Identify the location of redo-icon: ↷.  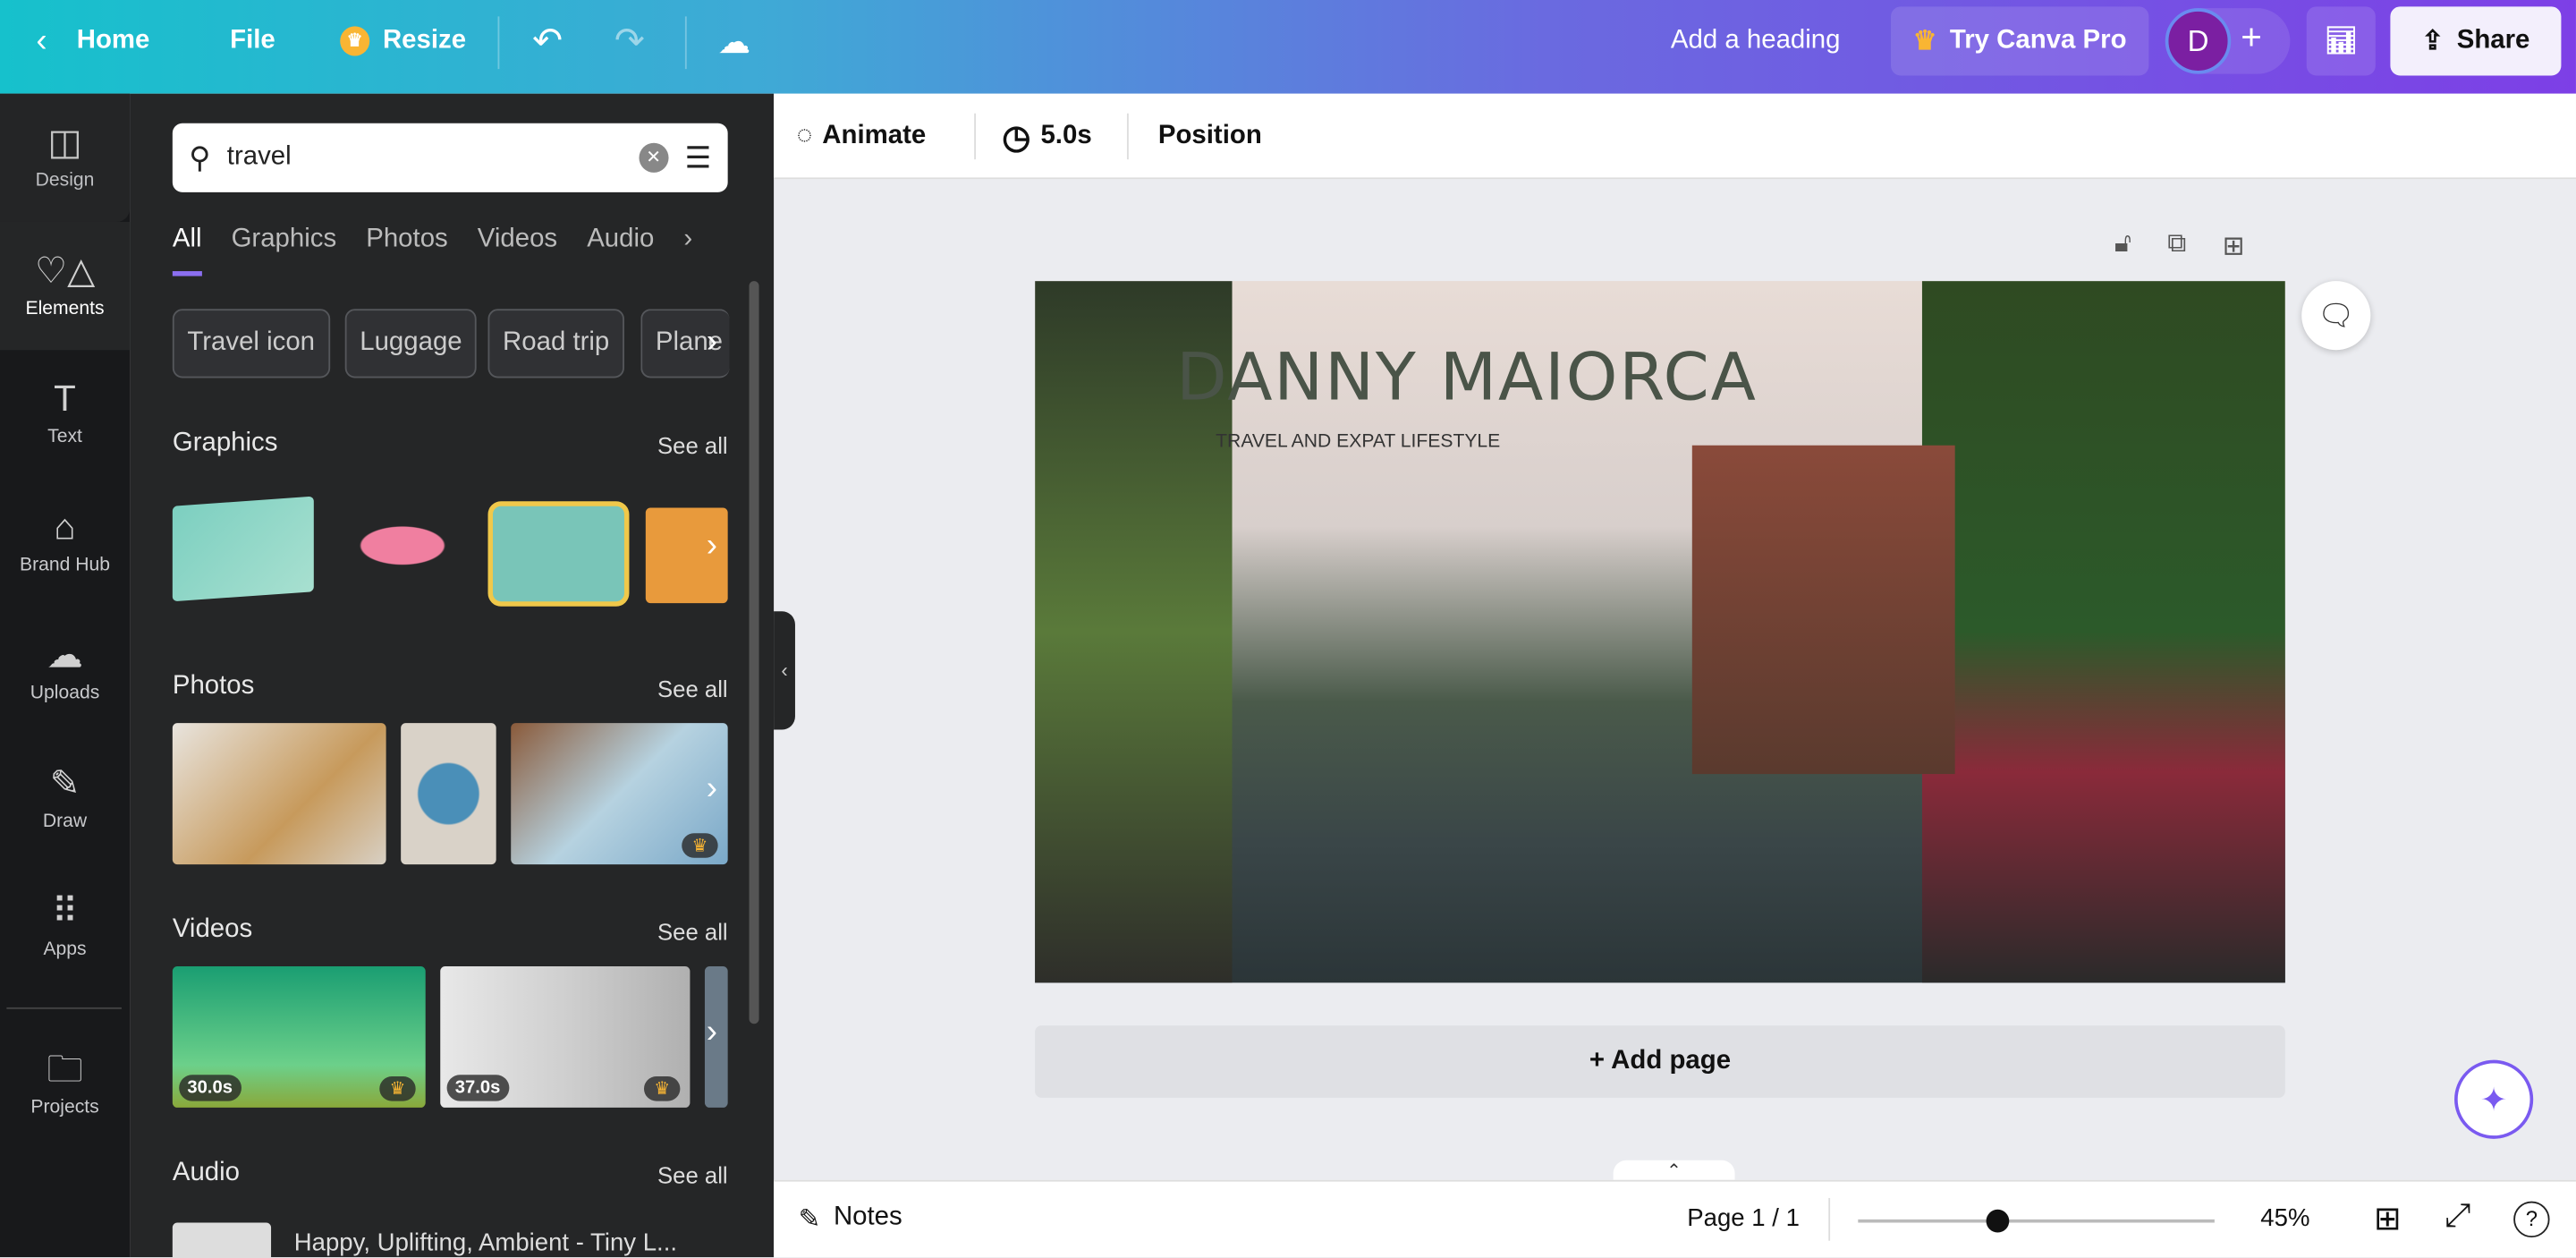
(629, 41).